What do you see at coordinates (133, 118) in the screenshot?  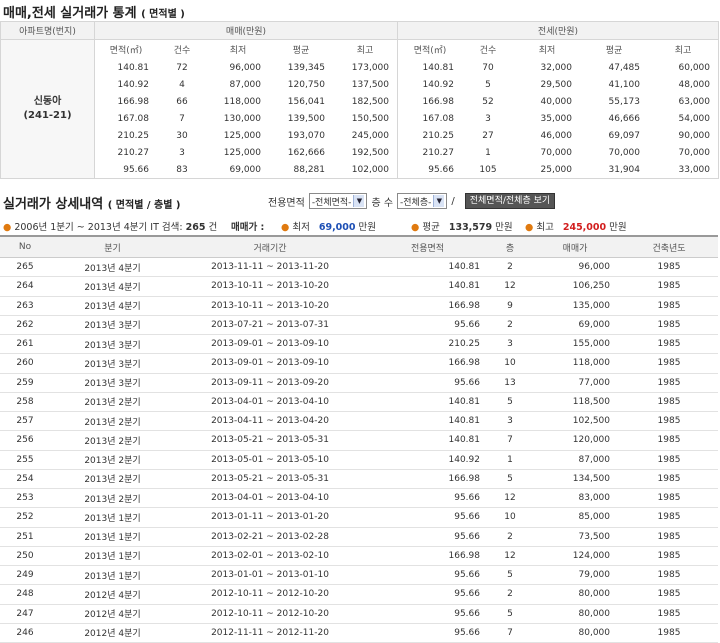 I see `sale-cell: 167.08` at bounding box center [133, 118].